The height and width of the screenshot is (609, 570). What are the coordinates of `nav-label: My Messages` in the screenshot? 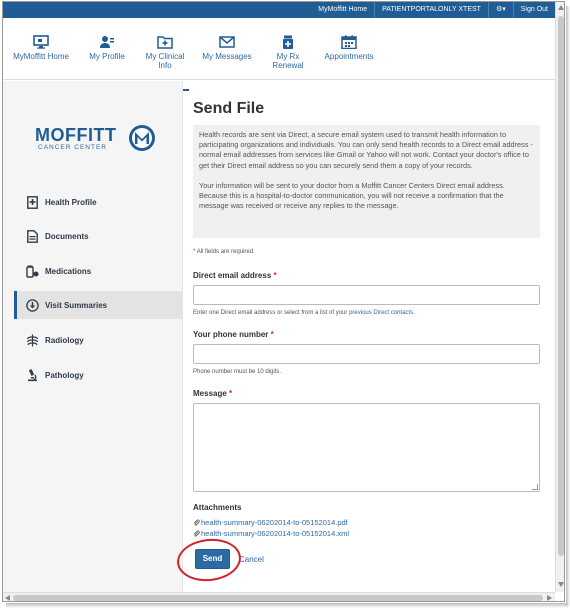 It's located at (227, 56).